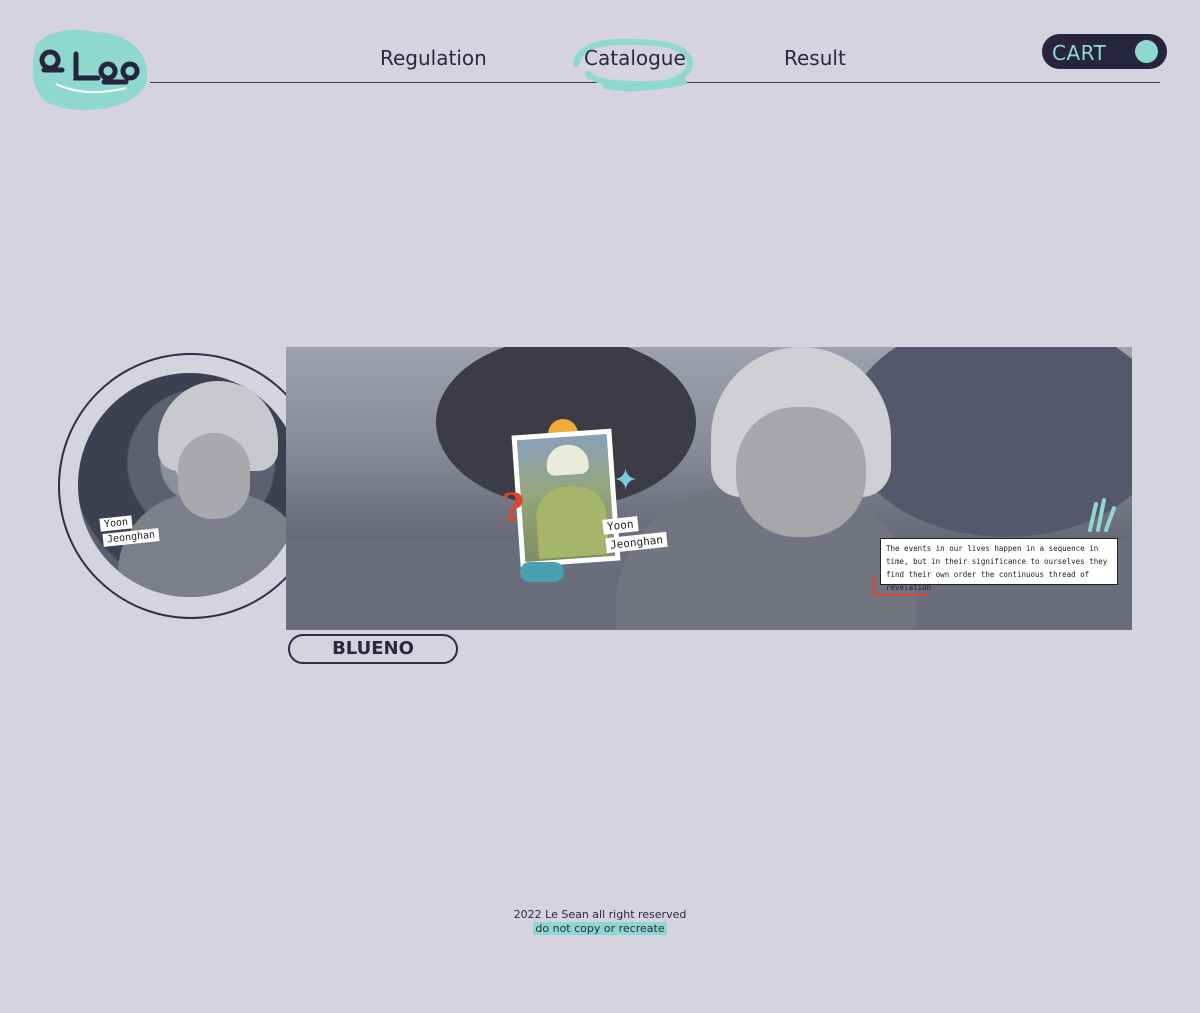  Describe the element at coordinates (91, 69) in the screenshot. I see `brand-logo` at that location.